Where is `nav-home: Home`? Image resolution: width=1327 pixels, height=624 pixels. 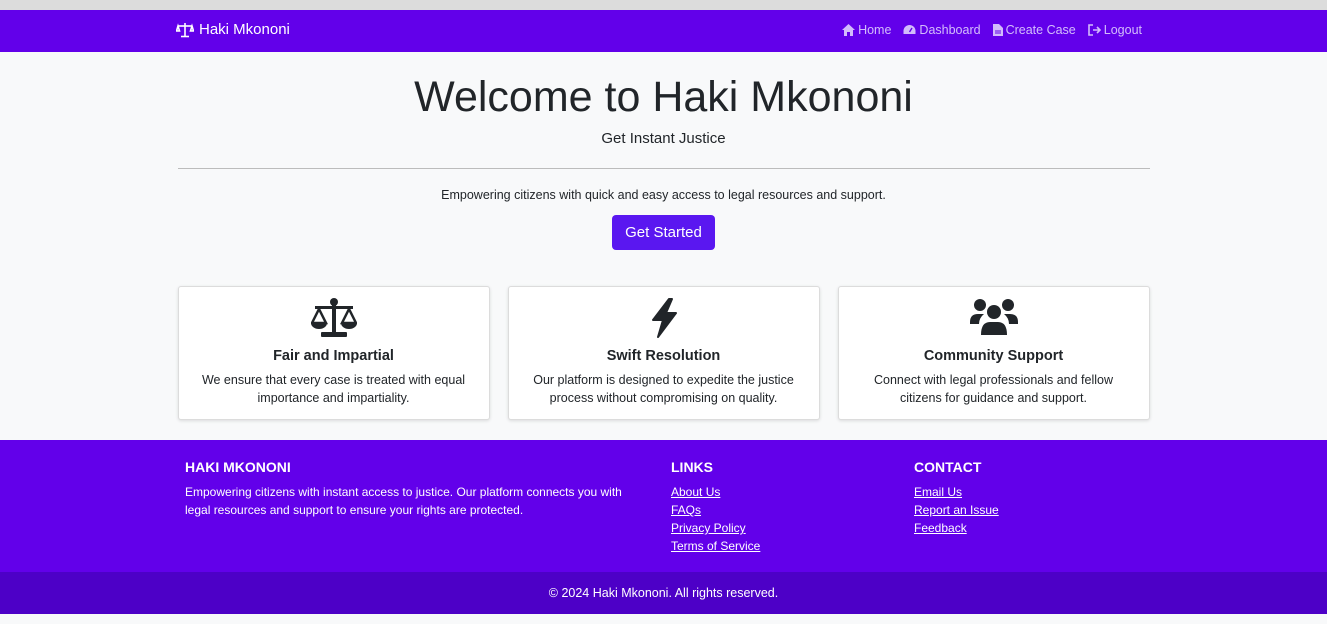 nav-home: Home is located at coordinates (866, 30).